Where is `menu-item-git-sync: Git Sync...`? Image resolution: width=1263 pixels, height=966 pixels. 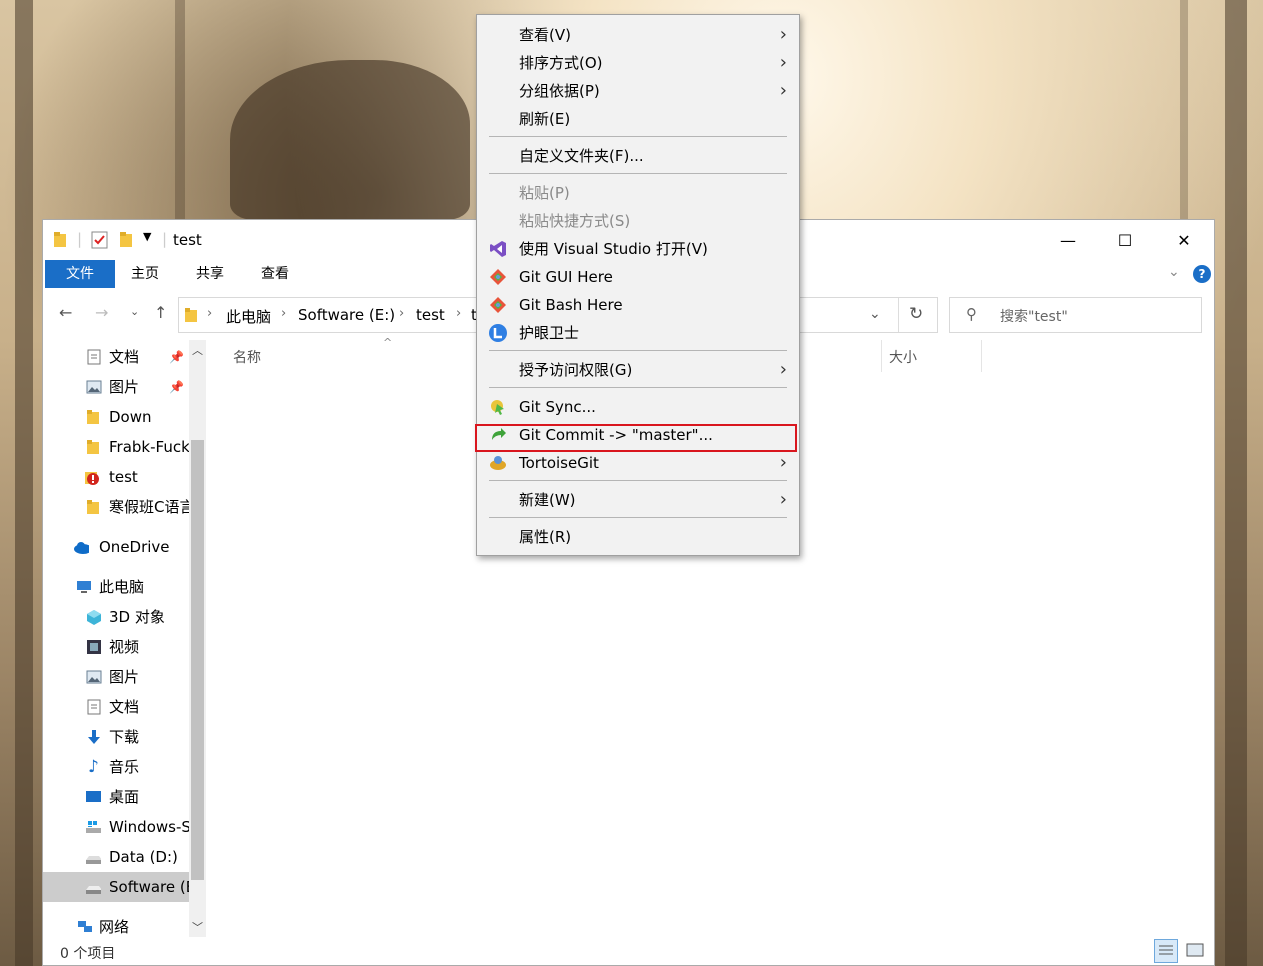 menu-item-git-sync: Git Sync... is located at coordinates (638, 407).